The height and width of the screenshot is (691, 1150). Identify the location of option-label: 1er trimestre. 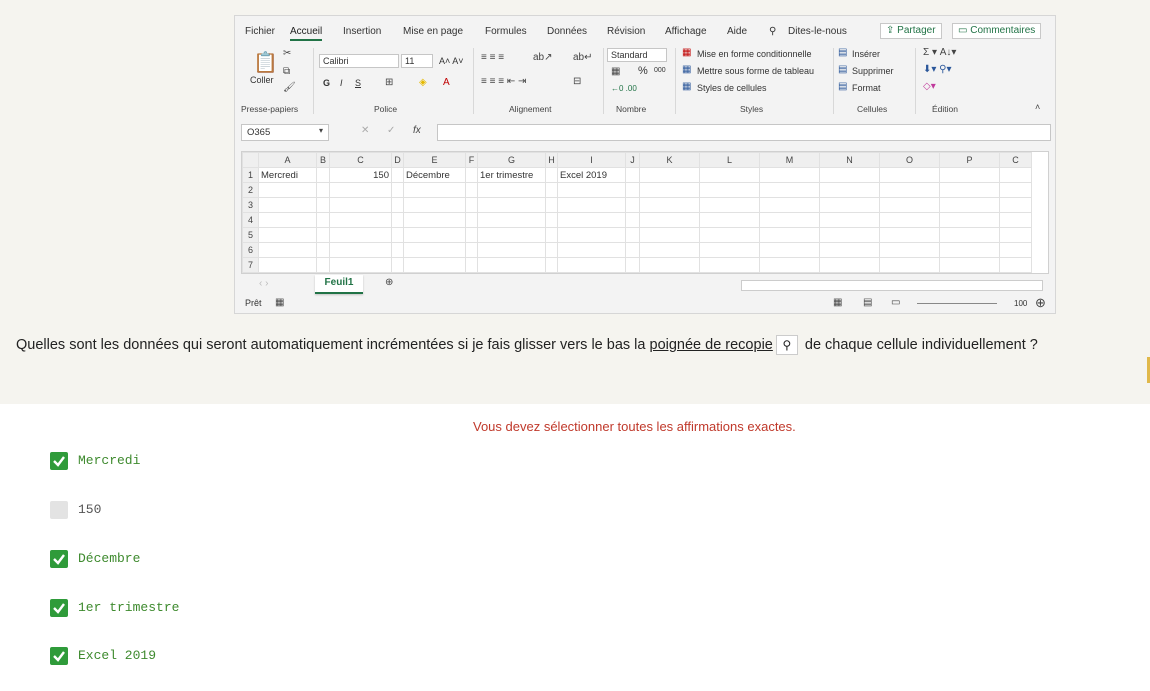
(129, 607).